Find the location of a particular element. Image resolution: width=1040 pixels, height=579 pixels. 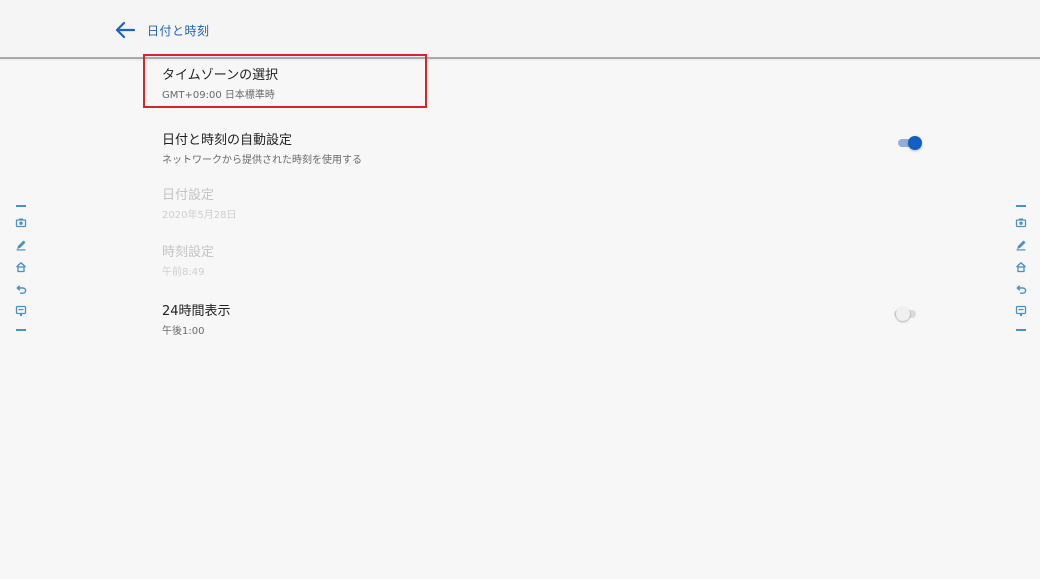

hour24-toggle is located at coordinates (906, 314).